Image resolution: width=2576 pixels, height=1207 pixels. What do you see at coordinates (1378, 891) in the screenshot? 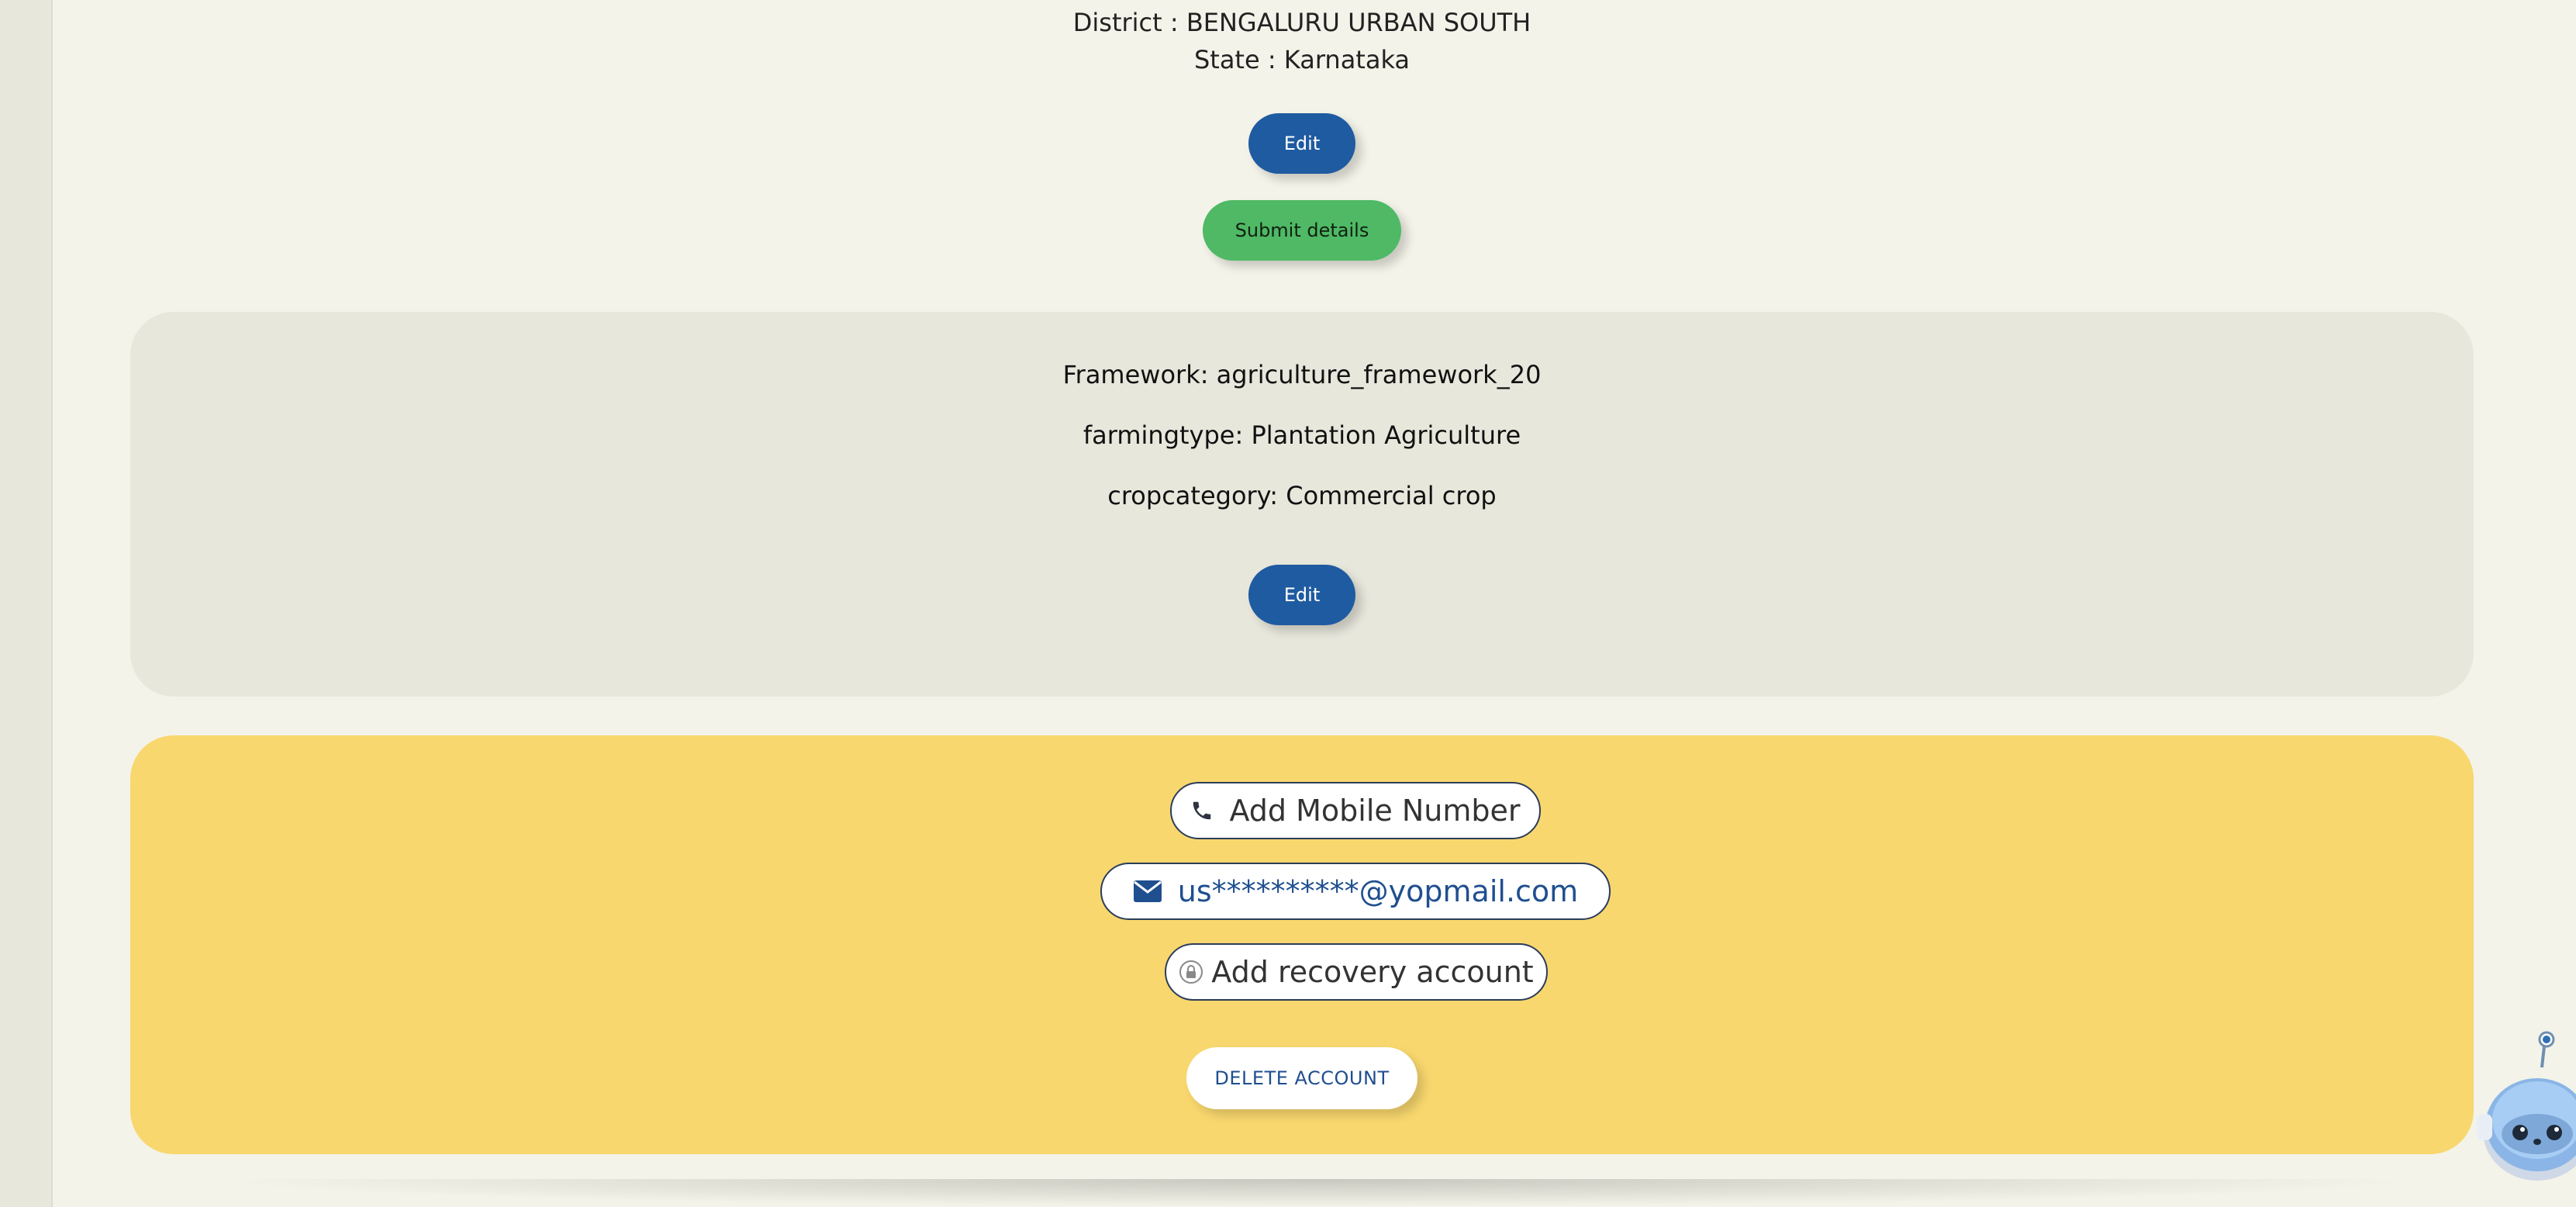
I see `email-value: us**********@yopmail.com` at bounding box center [1378, 891].